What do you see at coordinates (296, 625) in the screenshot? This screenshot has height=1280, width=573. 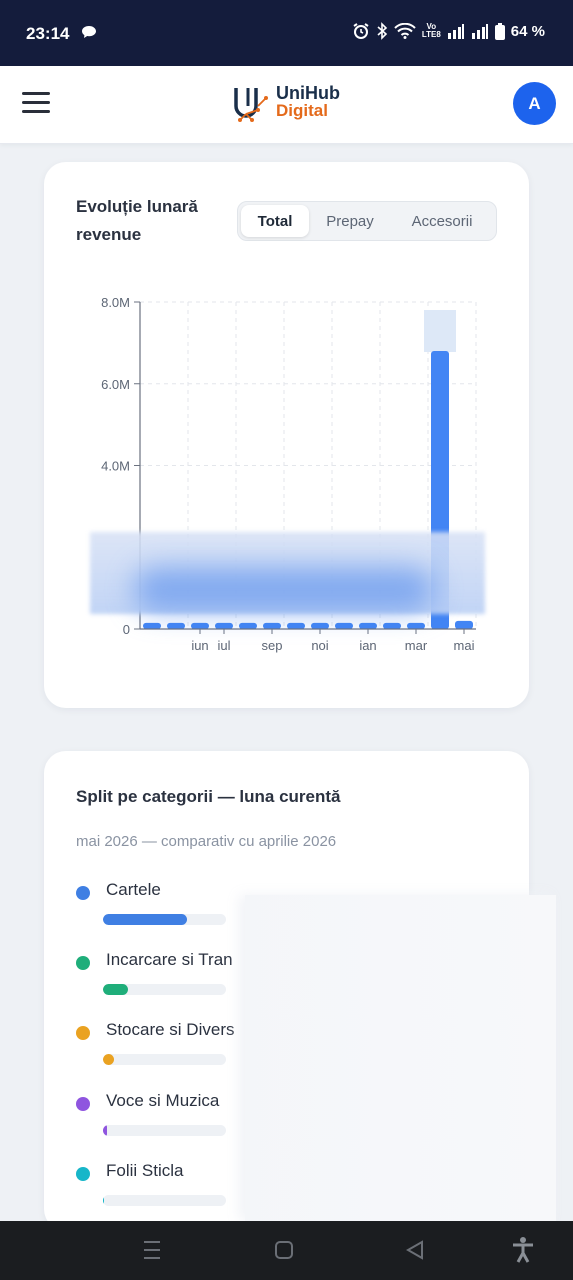 I see `bar-oct` at bounding box center [296, 625].